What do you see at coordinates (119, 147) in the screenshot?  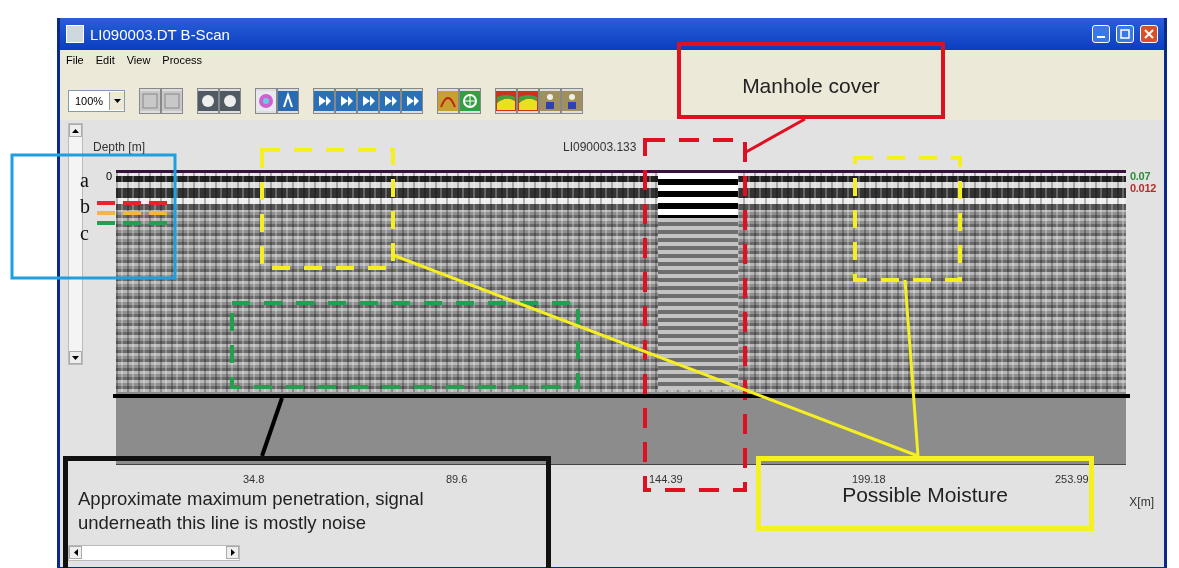 I see `depth-axis-label: Depth [m]` at bounding box center [119, 147].